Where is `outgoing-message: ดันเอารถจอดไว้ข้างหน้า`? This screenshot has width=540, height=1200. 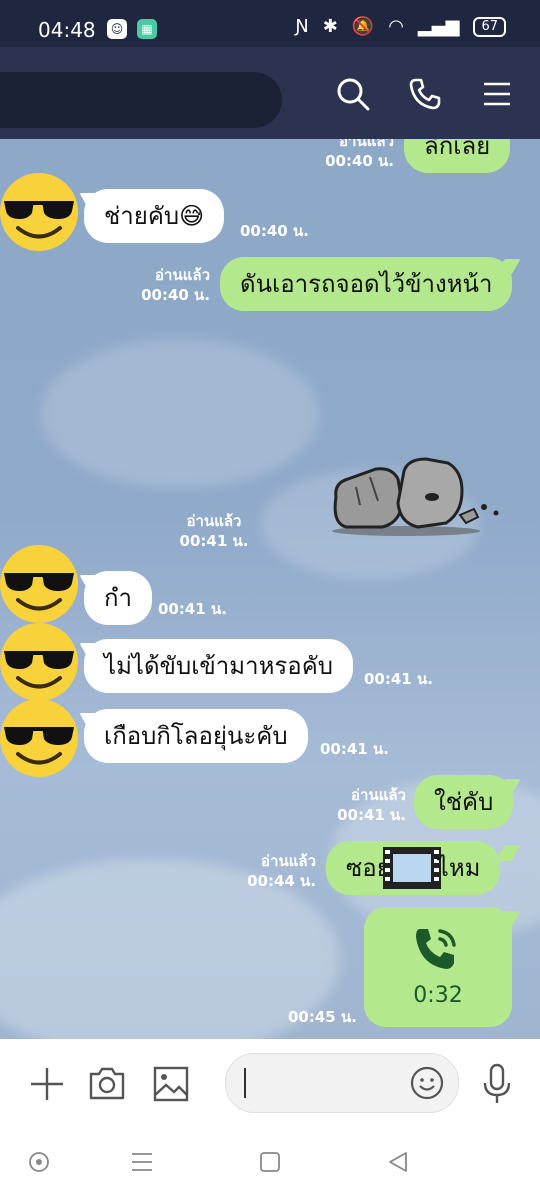
outgoing-message: ดันเอารถจอดไว้ข้างหน้า is located at coordinates (366, 284).